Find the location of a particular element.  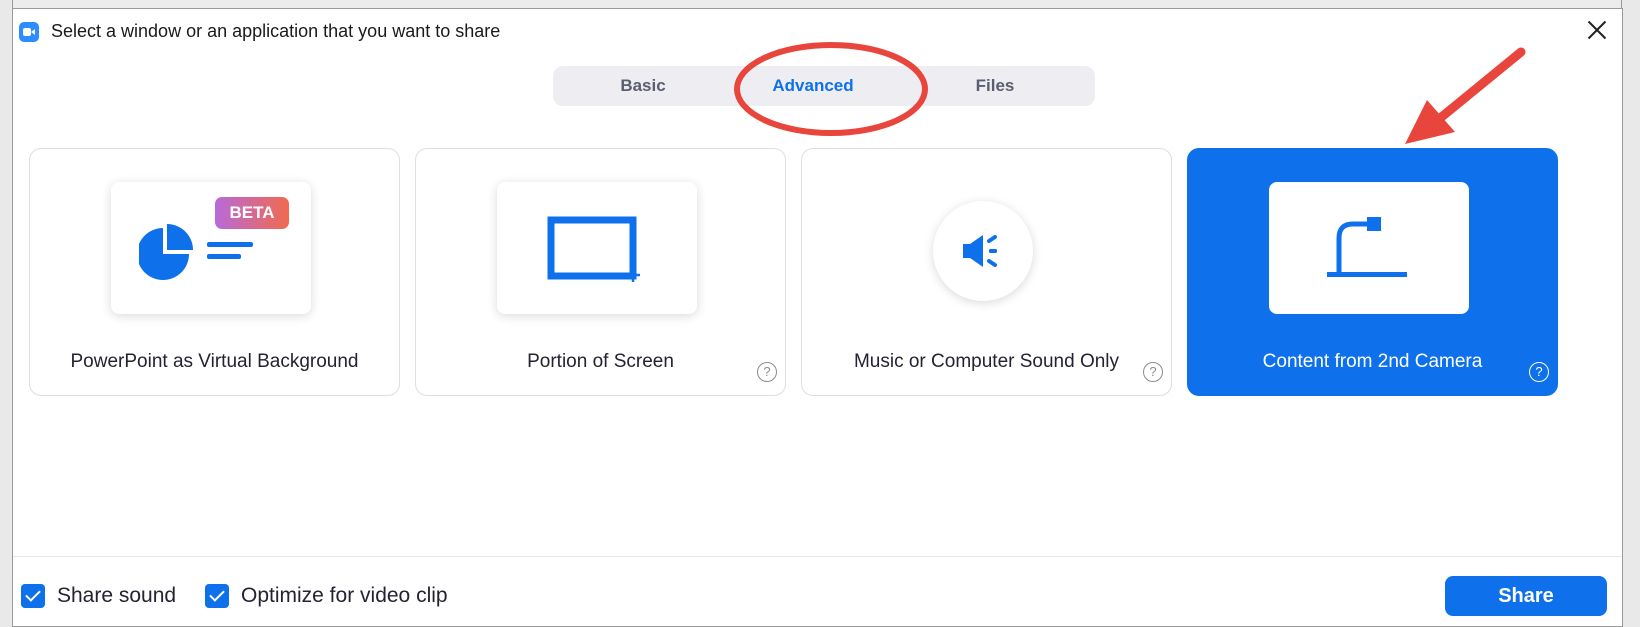

red-arrow-annotation is located at coordinates (1465, 95).